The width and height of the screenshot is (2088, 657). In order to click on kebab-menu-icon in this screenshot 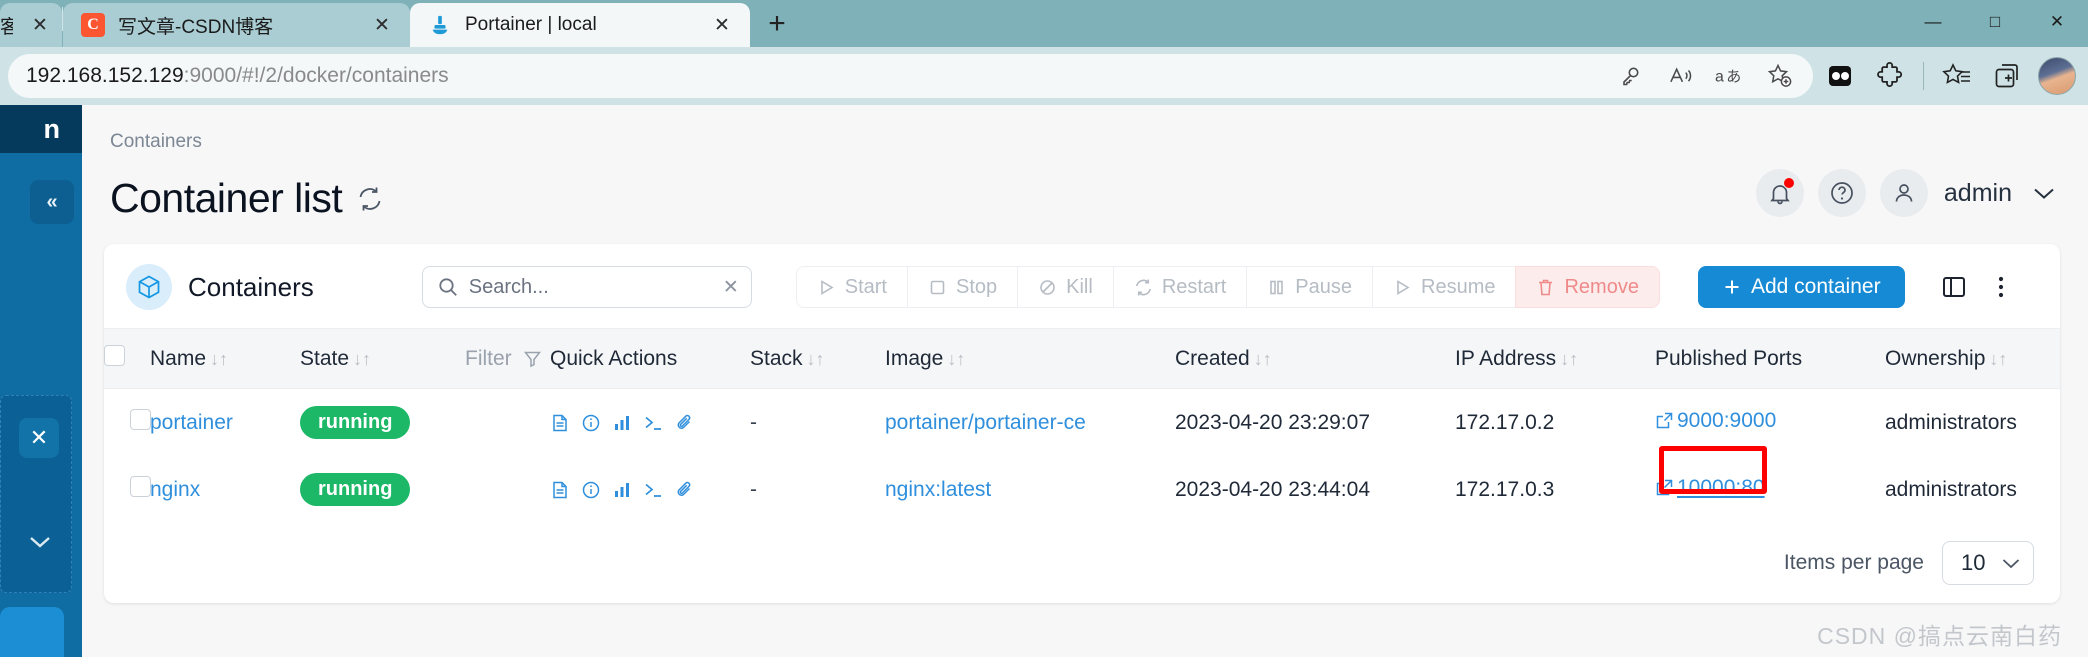, I will do `click(2001, 287)`.